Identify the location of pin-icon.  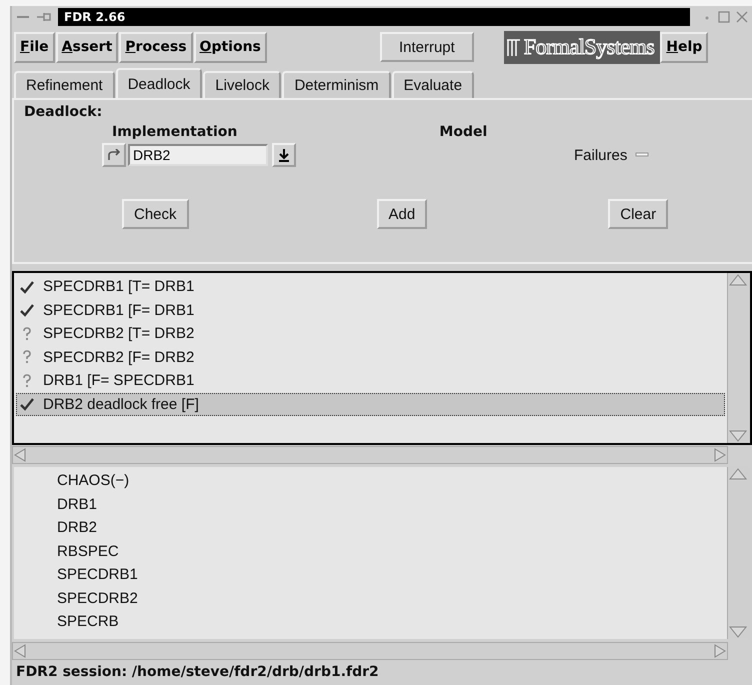
(44, 17).